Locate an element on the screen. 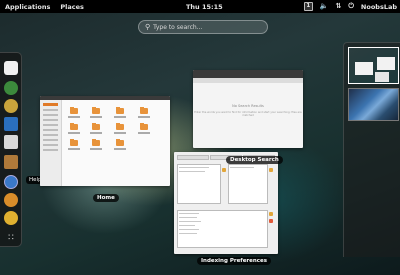 The image size is (400, 275). mail-app-icon is located at coordinates (11, 68).